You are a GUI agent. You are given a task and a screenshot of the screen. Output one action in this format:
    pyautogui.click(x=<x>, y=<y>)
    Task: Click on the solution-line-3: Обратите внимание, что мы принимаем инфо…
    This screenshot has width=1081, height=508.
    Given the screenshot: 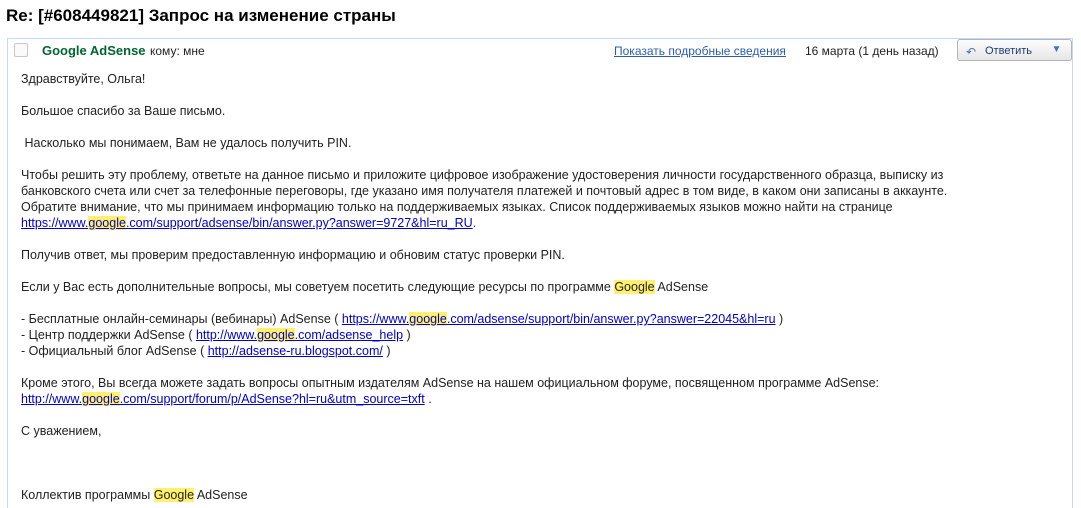 What is the action you would take?
    pyautogui.click(x=457, y=207)
    